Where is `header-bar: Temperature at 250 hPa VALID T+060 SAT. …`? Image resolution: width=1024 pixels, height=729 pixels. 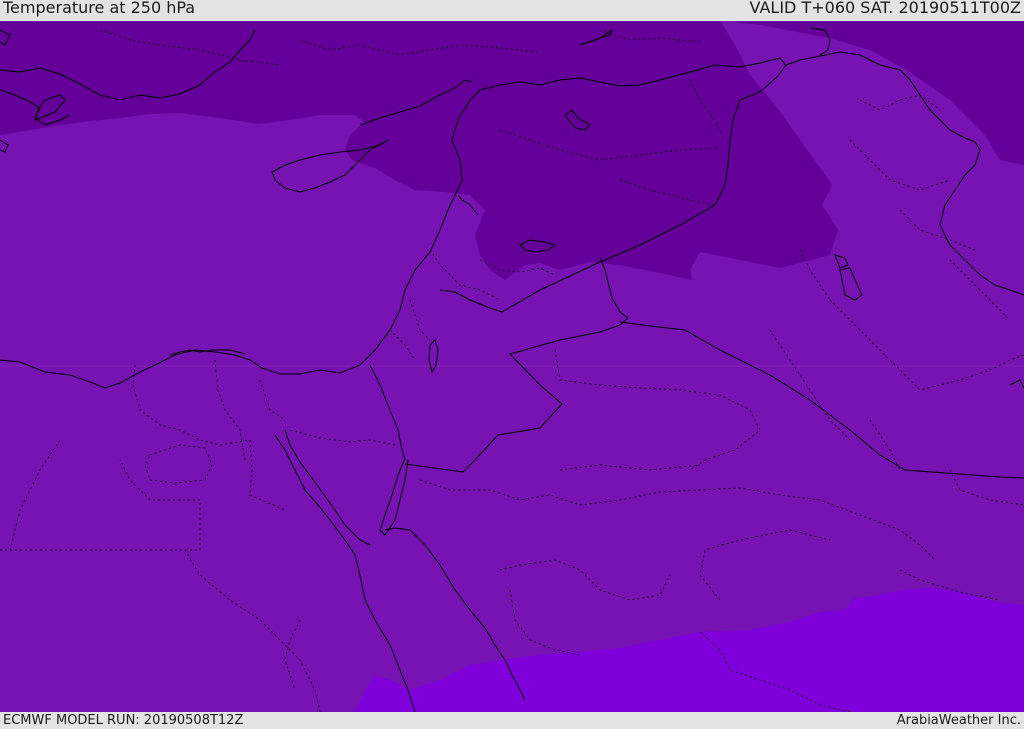
header-bar: Temperature at 250 hPa VALID T+060 SAT. … is located at coordinates (512, 10).